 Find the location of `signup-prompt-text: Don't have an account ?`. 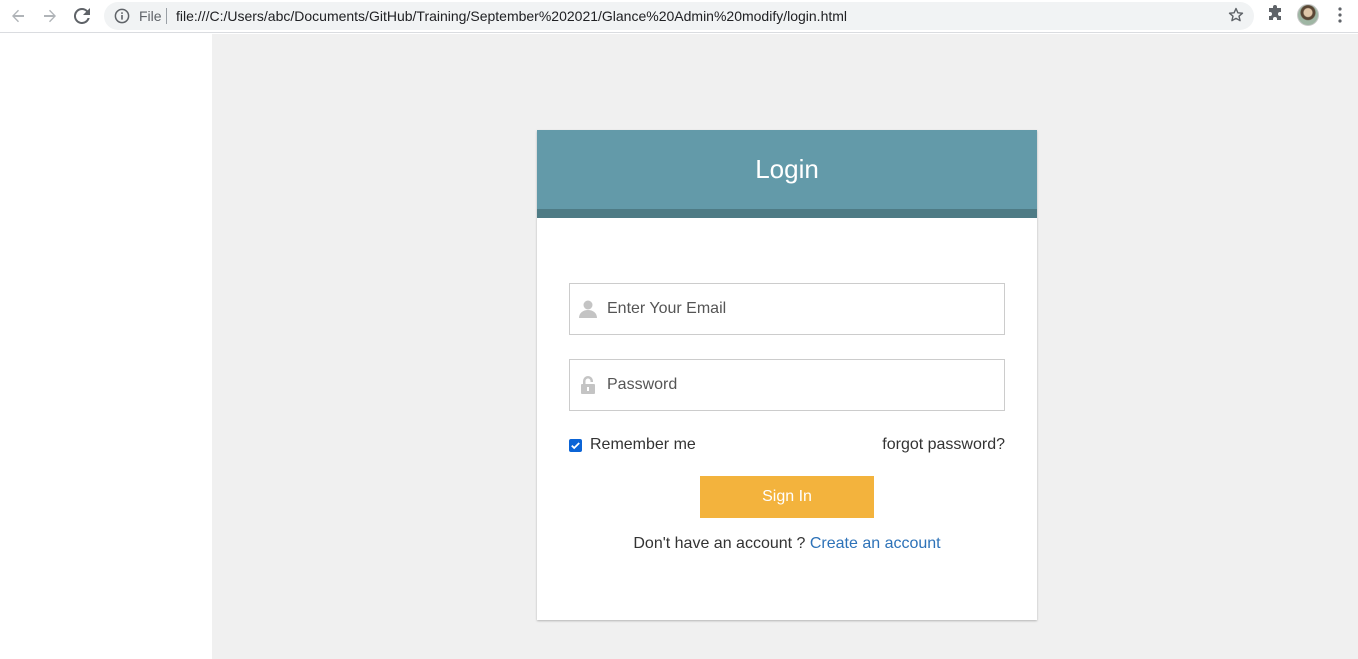

signup-prompt-text: Don't have an account ? is located at coordinates (719, 543).